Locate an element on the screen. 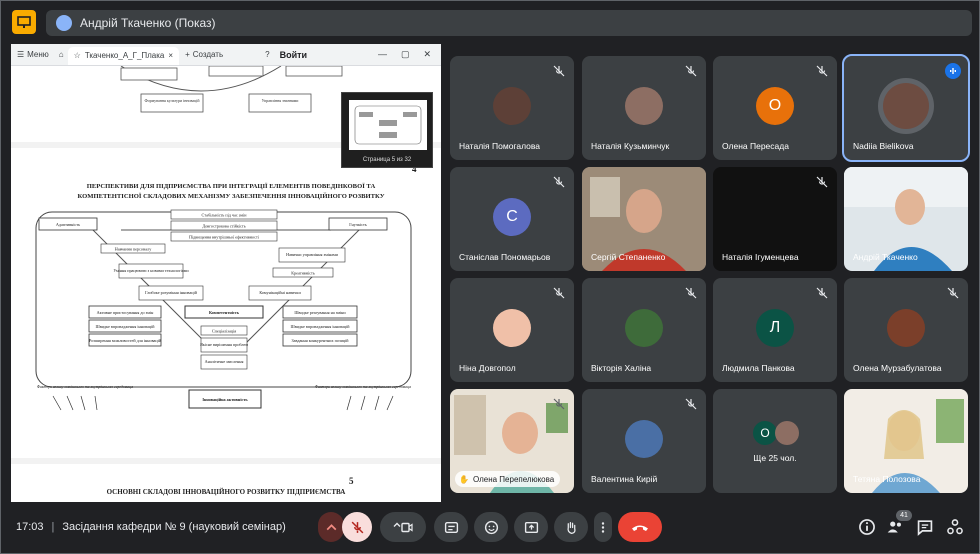 The height and width of the screenshot is (554, 980). diagram-box-text: Аналітичне мислення is located at coordinates (224, 361).